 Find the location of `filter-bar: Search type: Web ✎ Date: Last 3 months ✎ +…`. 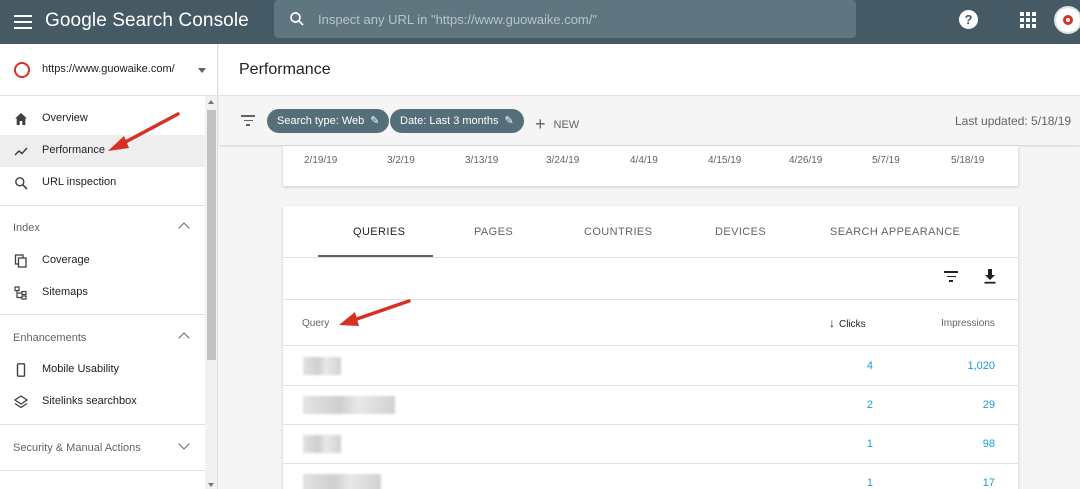

filter-bar: Search type: Web ✎ Date: Last 3 months ✎ +… is located at coordinates (649, 121).